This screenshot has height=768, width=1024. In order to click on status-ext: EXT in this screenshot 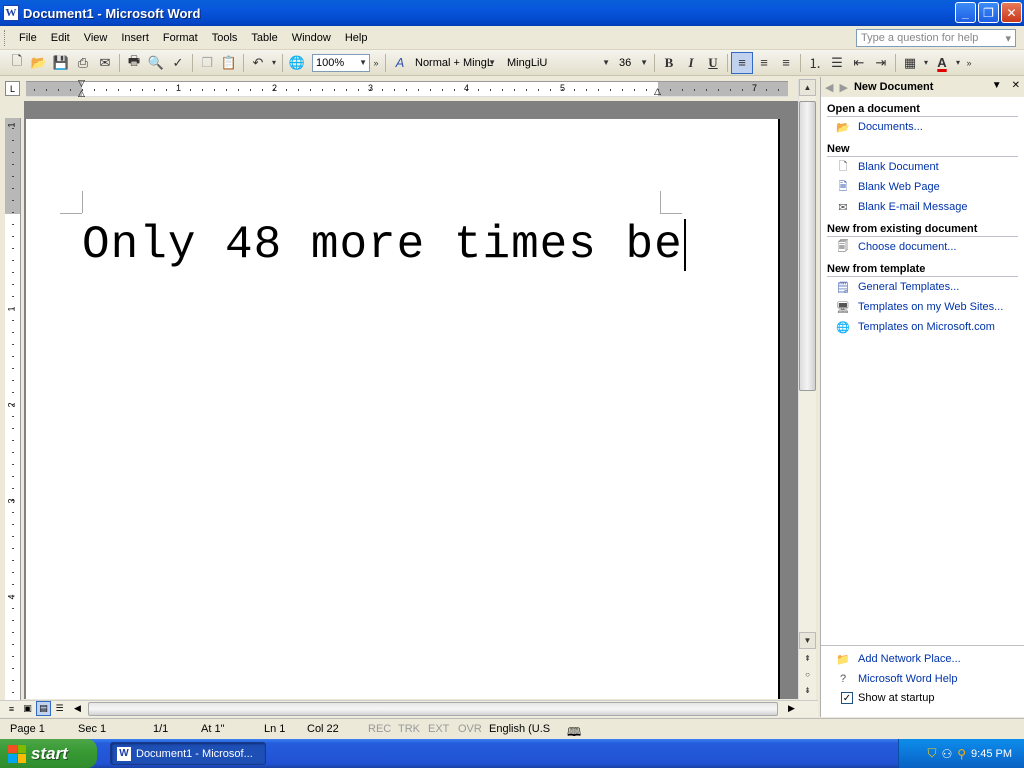, I will do `click(438, 729)`.